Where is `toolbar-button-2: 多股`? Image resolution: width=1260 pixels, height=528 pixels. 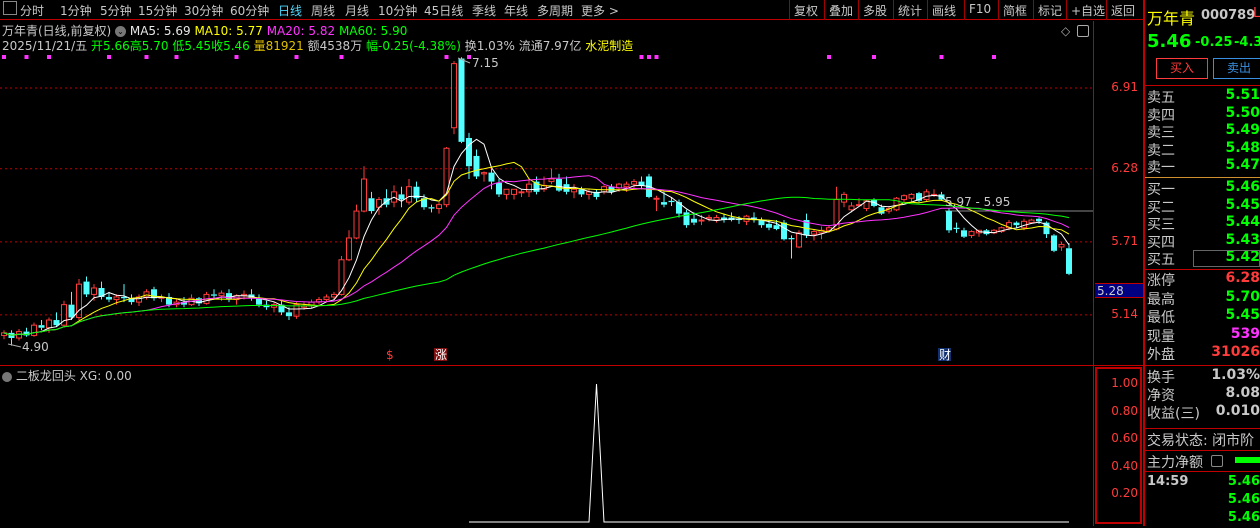 toolbar-button-2: 多股 is located at coordinates (874, 10).